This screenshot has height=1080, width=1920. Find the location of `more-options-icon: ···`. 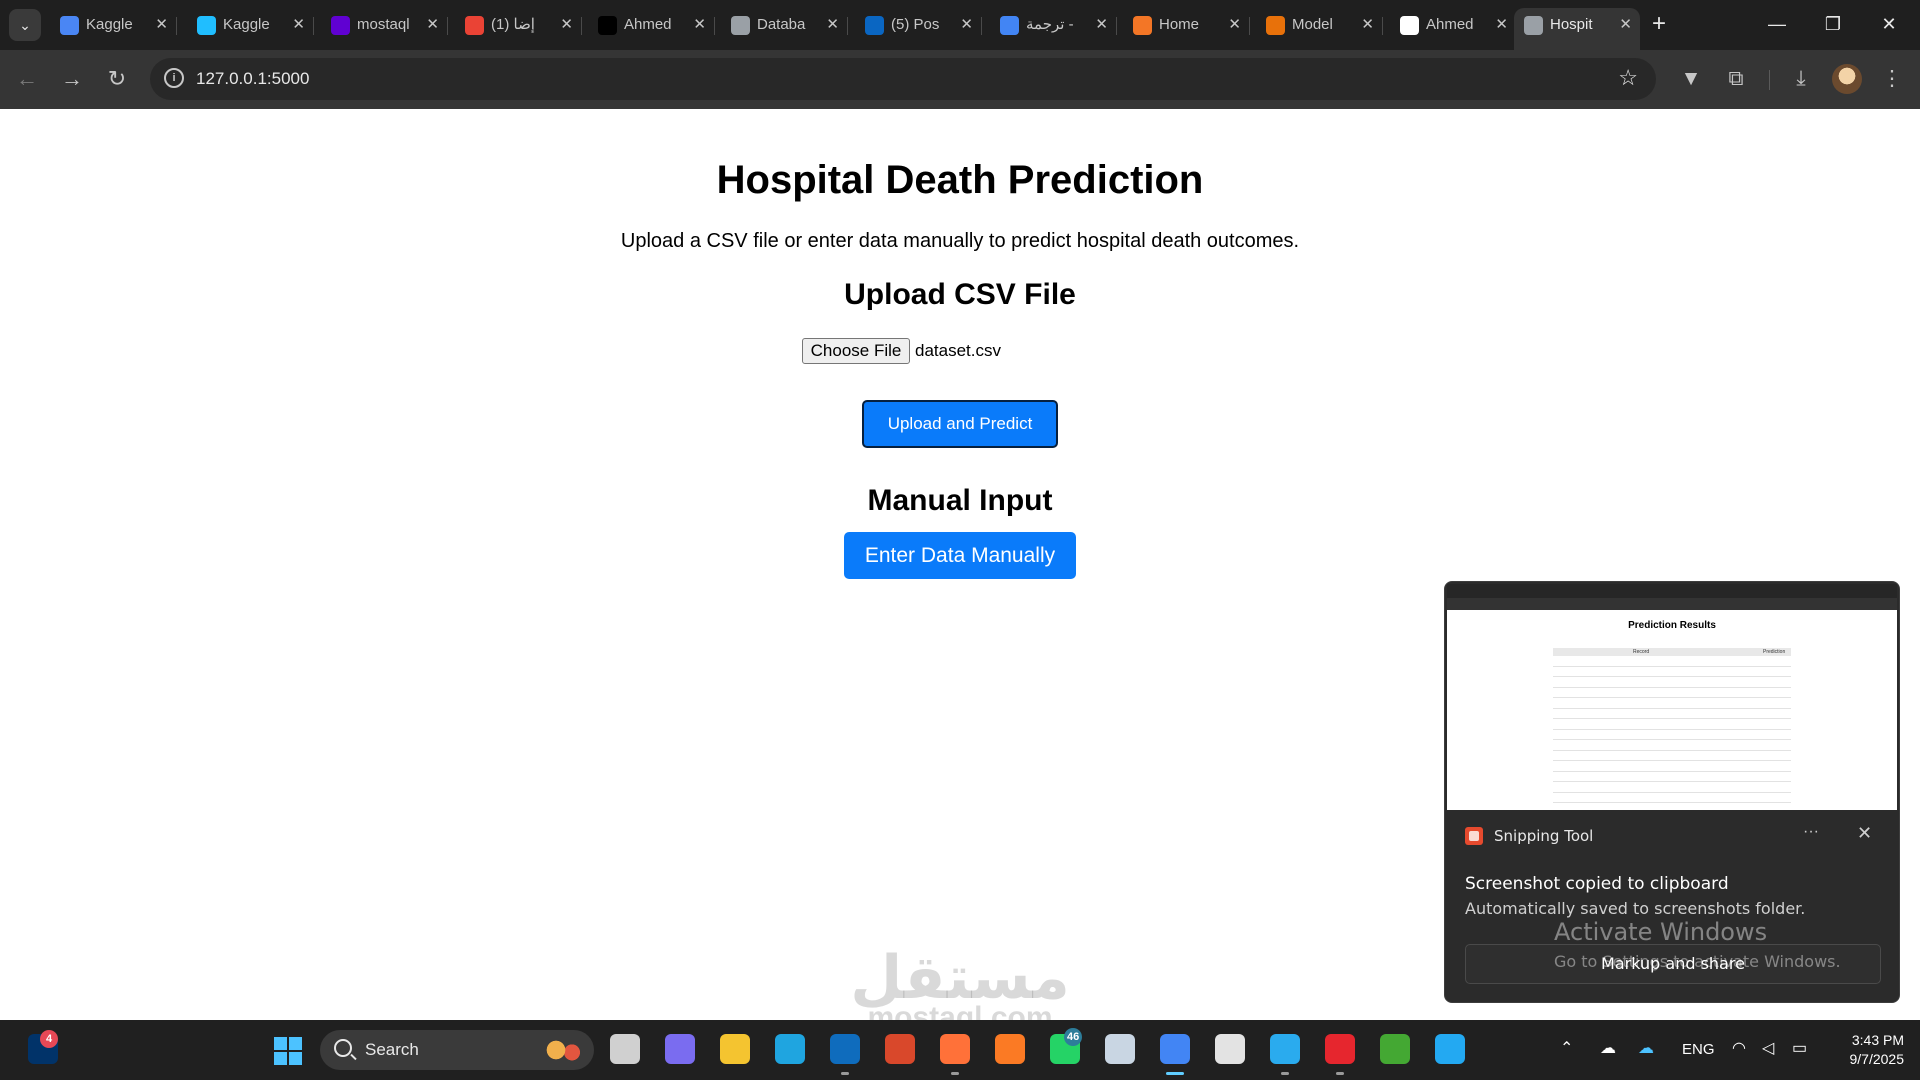

more-options-icon: ··· is located at coordinates (1811, 832).